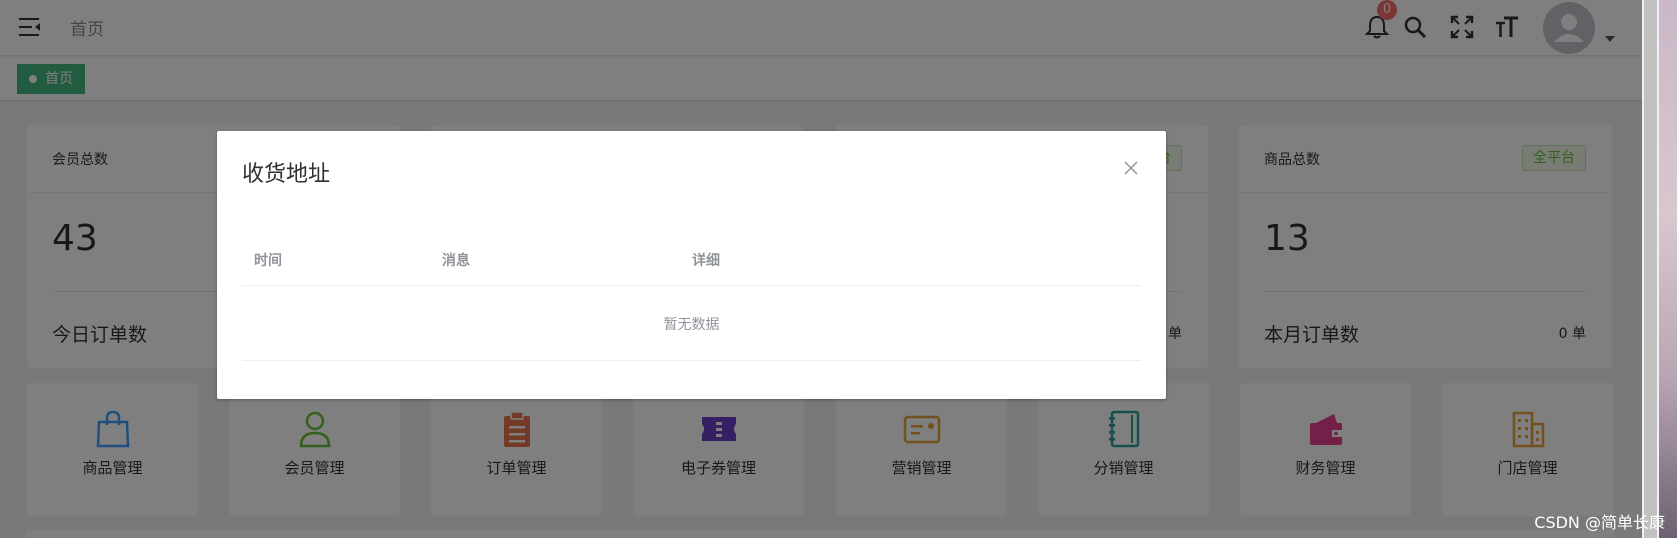  What do you see at coordinates (1599, 522) in the screenshot?
I see `watermark: CSDN @简单长康` at bounding box center [1599, 522].